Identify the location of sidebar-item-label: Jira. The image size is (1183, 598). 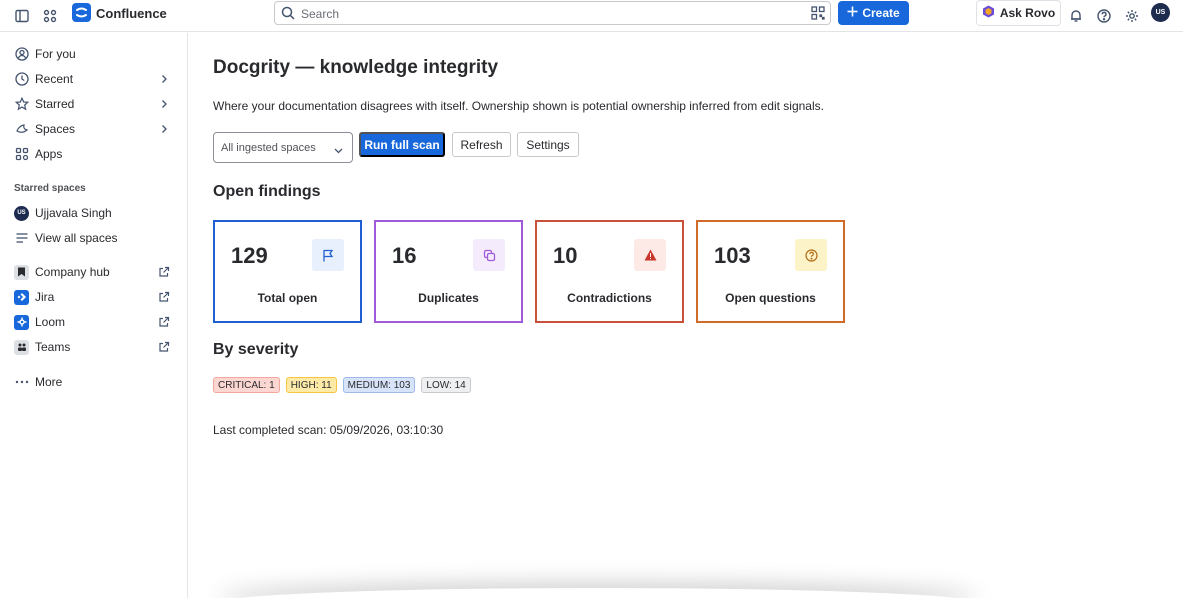
(45, 297).